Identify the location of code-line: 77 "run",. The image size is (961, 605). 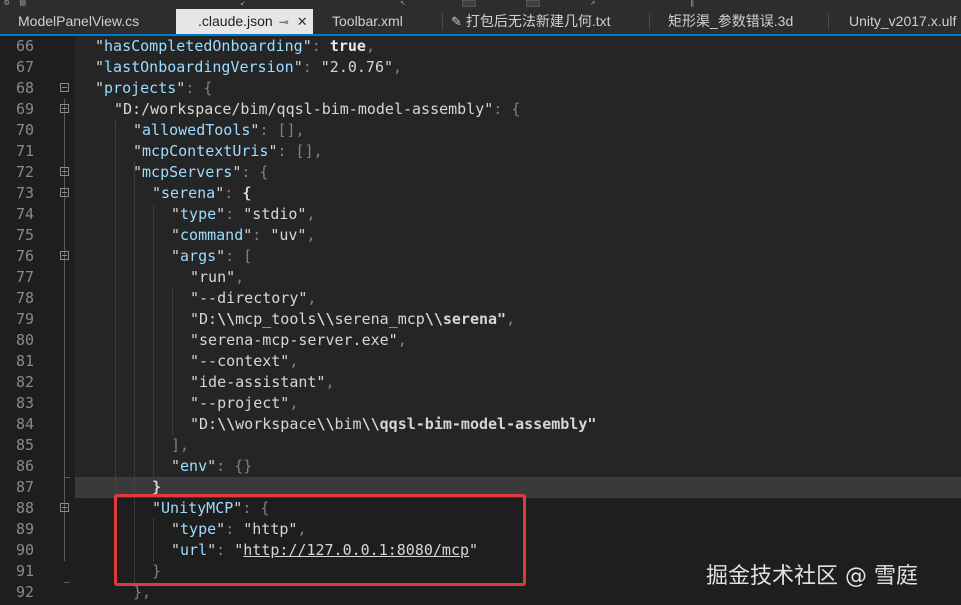
(480, 277).